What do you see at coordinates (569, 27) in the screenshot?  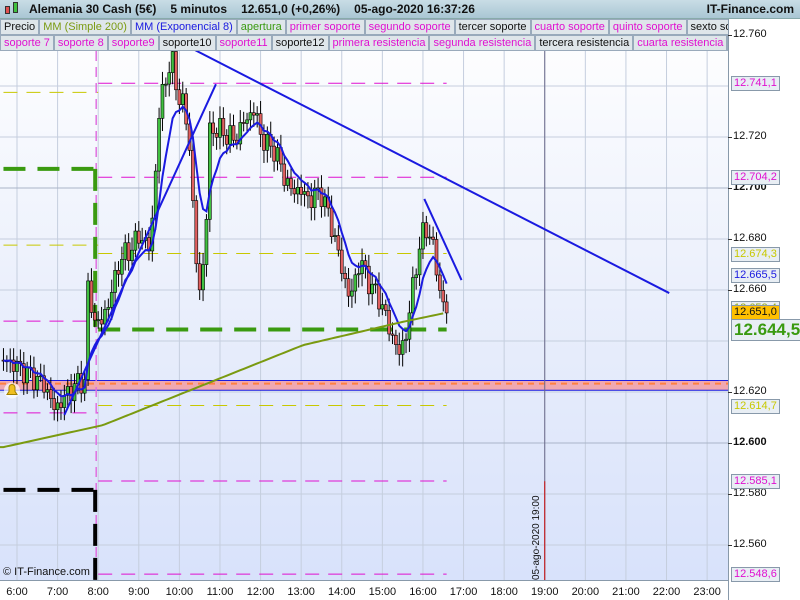 I see `legend-toggle-cuarto-soporte: cuarto soporte` at bounding box center [569, 27].